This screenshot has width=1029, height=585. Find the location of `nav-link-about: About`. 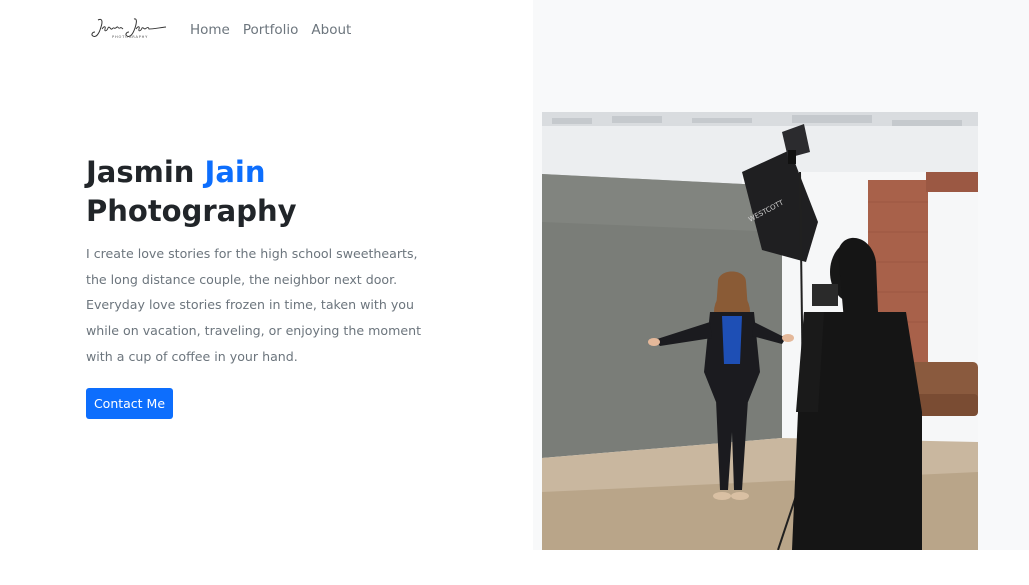

nav-link-about: About is located at coordinates (331, 30).